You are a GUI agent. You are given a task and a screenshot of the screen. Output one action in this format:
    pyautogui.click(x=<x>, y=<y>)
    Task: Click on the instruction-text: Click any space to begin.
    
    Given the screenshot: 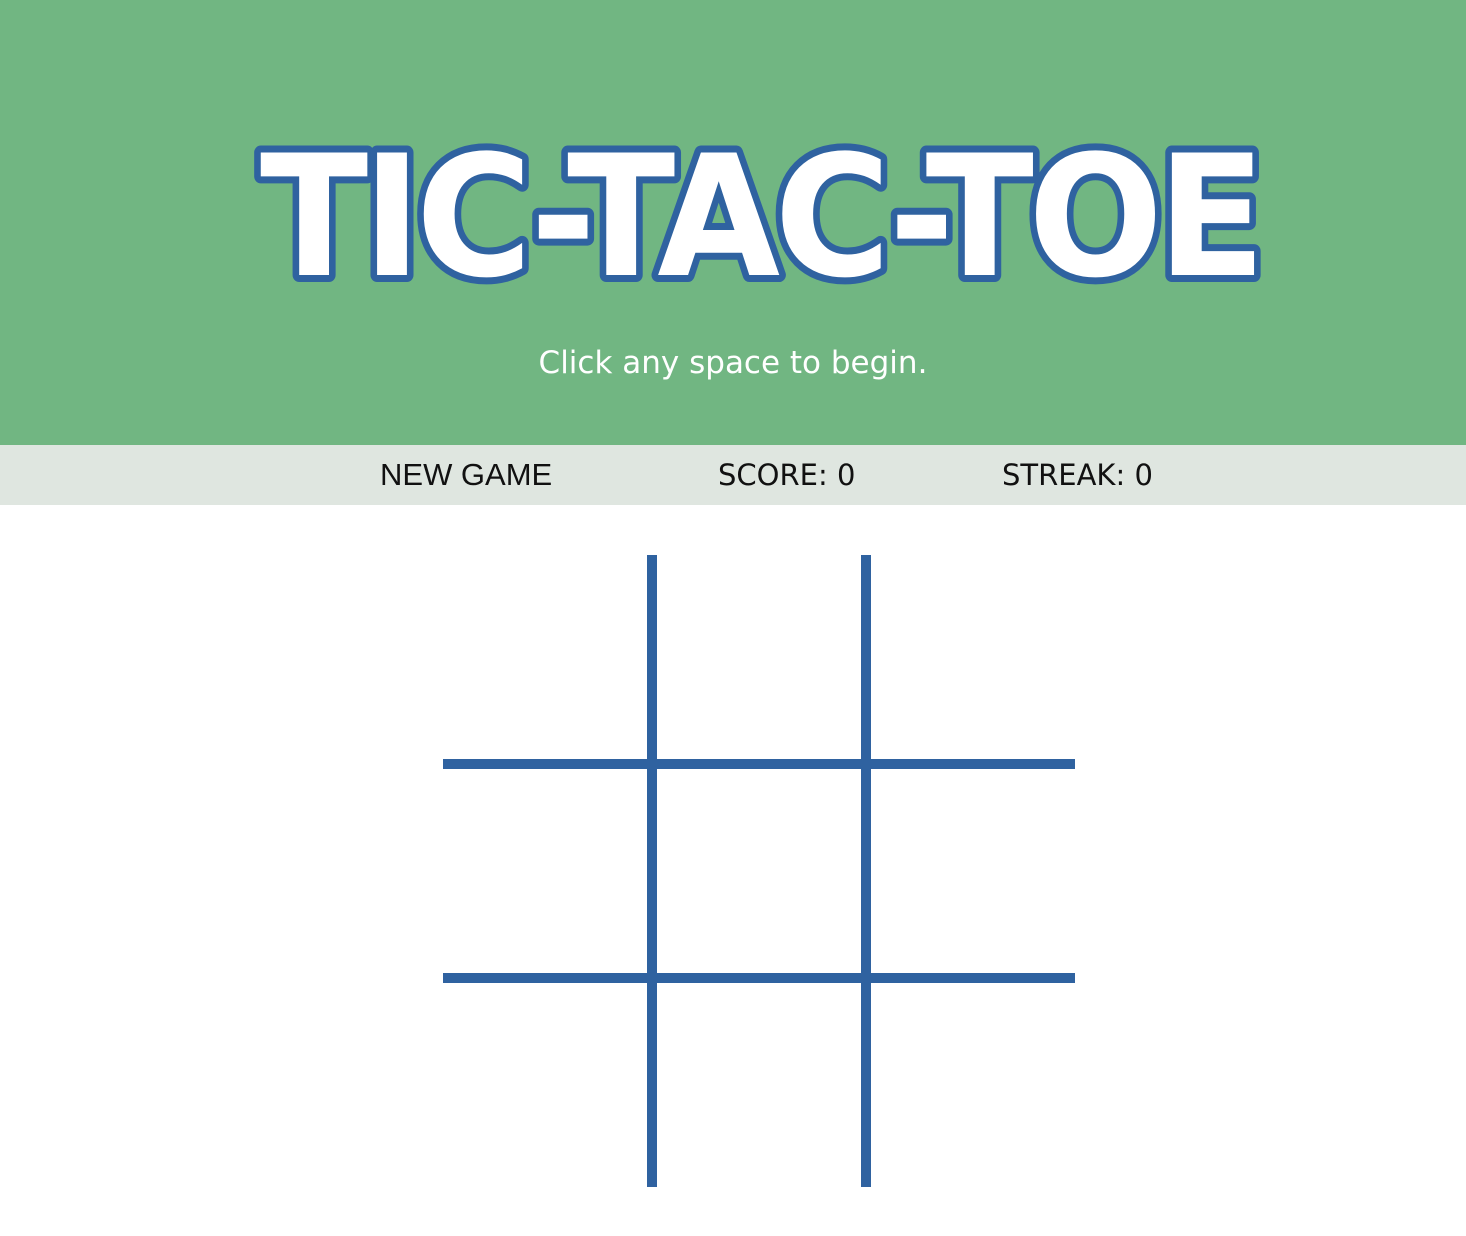 What is the action you would take?
    pyautogui.click(x=733, y=363)
    